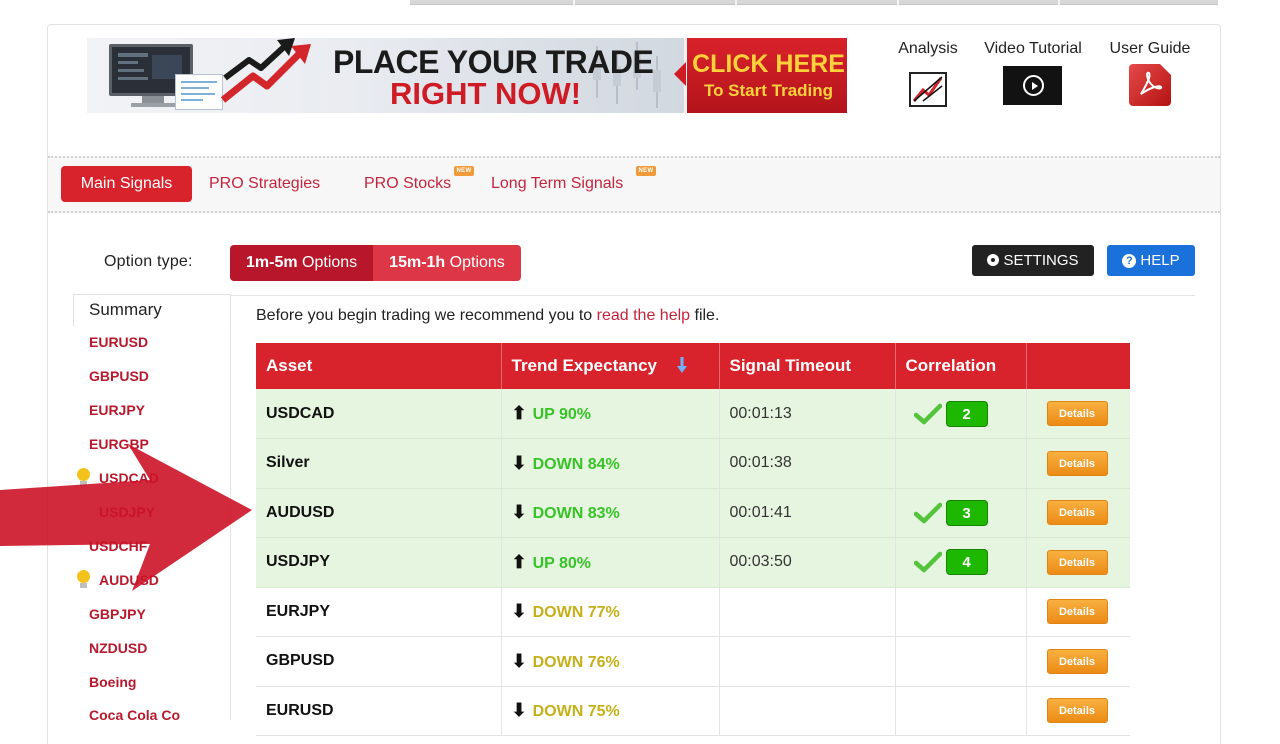 This screenshot has width=1280, height=744. What do you see at coordinates (961, 711) in the screenshot?
I see `correlation-cell` at bounding box center [961, 711].